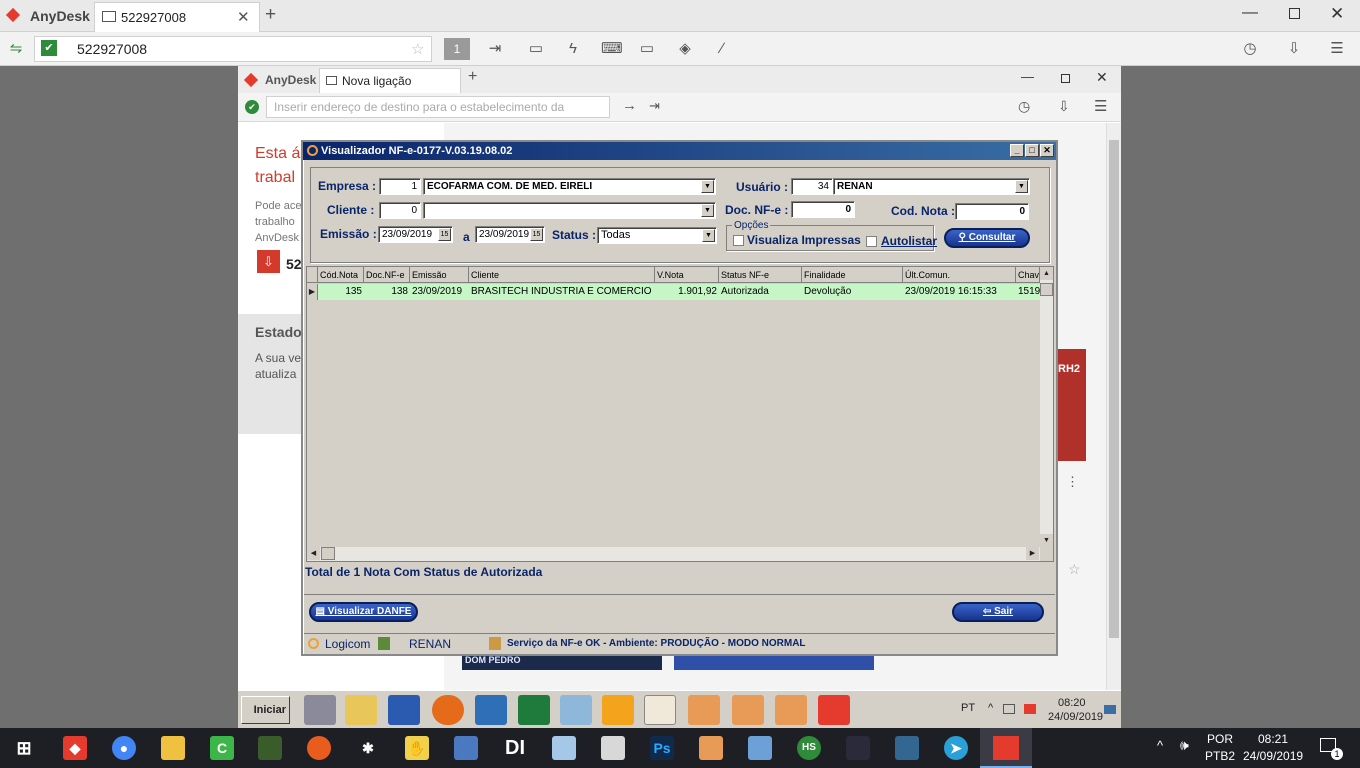 The image size is (1360, 768). What do you see at coordinates (1064, 106) in the screenshot?
I see `inner-download-icon: ⇩` at bounding box center [1064, 106].